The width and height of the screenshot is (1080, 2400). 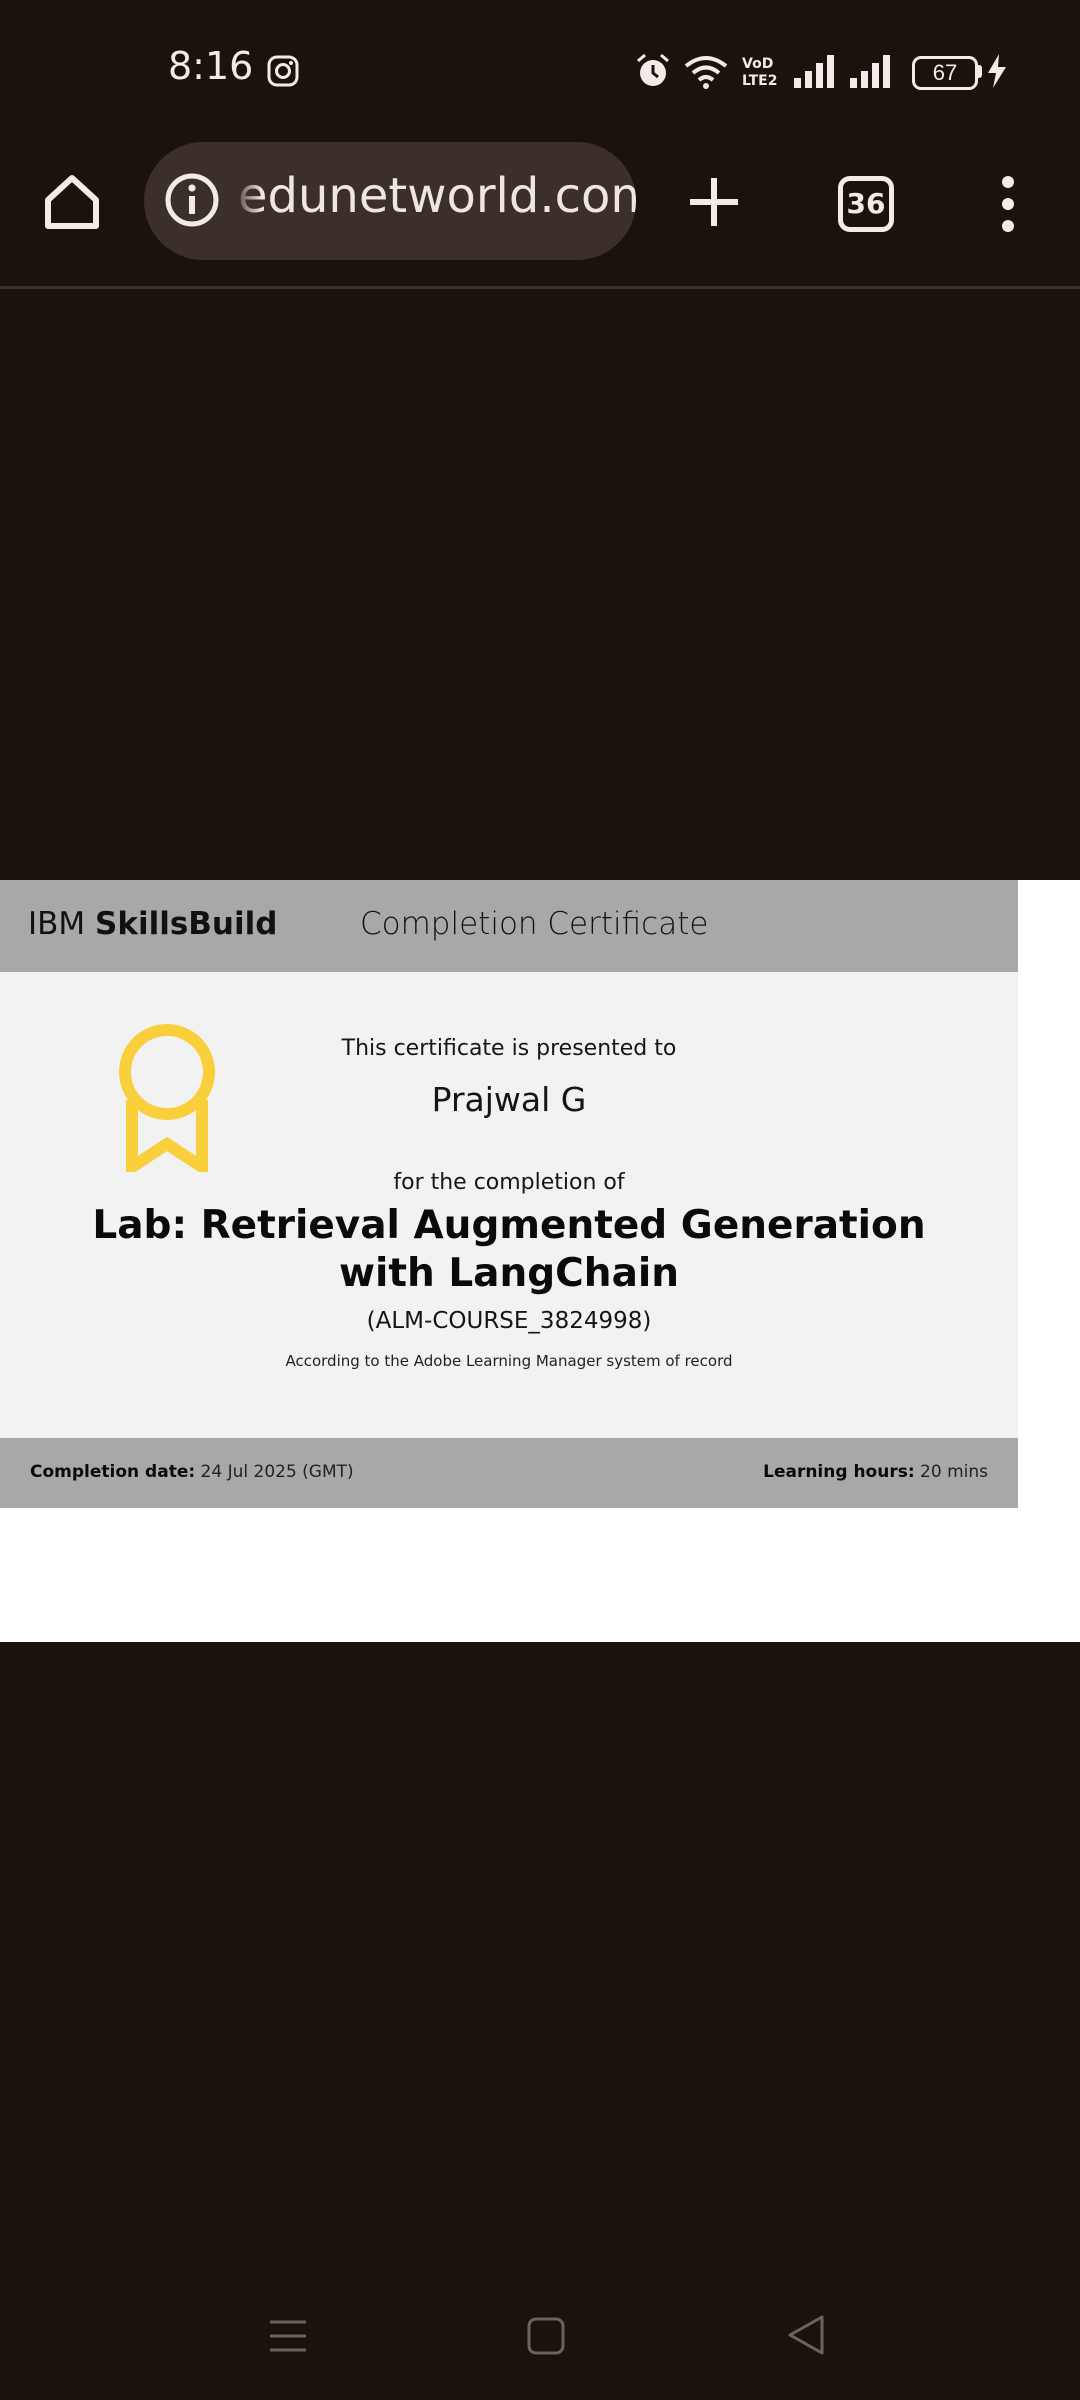 I want to click on learning-hours-label: Learning hours:, so click(x=839, y=1472).